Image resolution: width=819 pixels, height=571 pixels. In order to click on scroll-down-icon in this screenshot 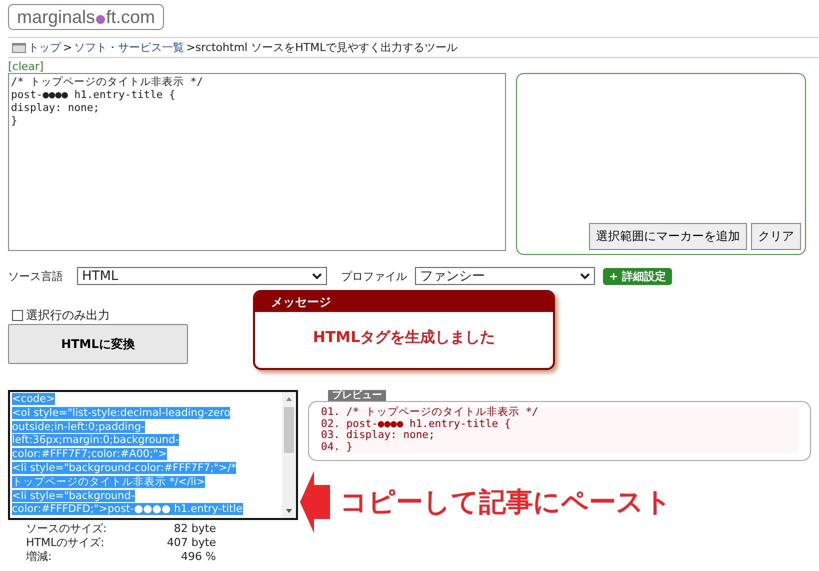, I will do `click(289, 511)`.